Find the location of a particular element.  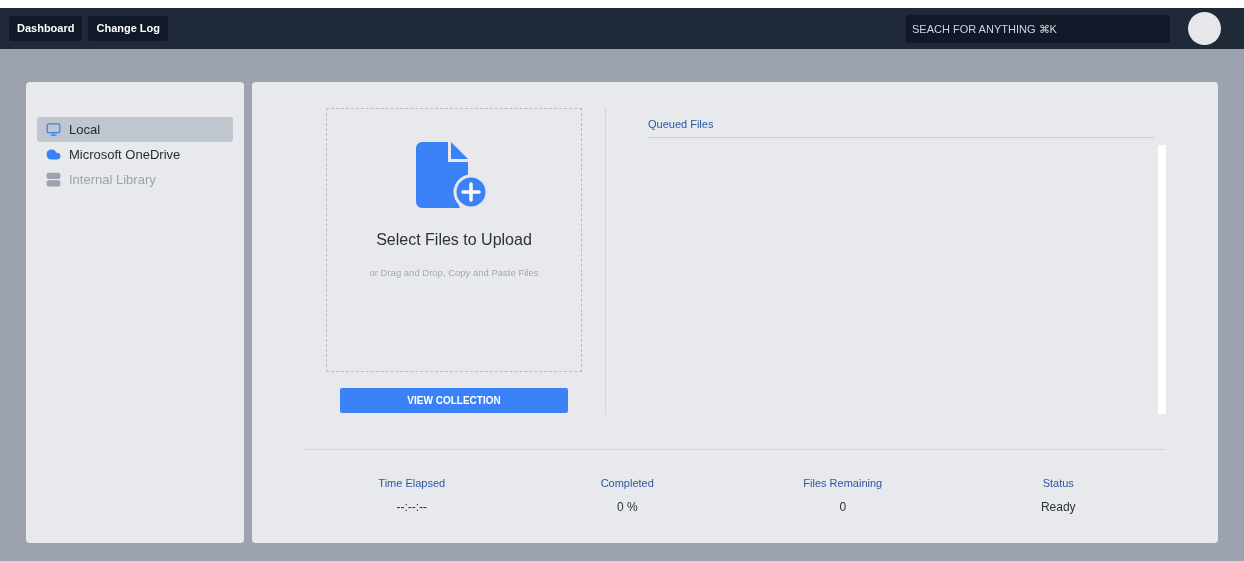

stat-label: Time Elapsed is located at coordinates (412, 483).